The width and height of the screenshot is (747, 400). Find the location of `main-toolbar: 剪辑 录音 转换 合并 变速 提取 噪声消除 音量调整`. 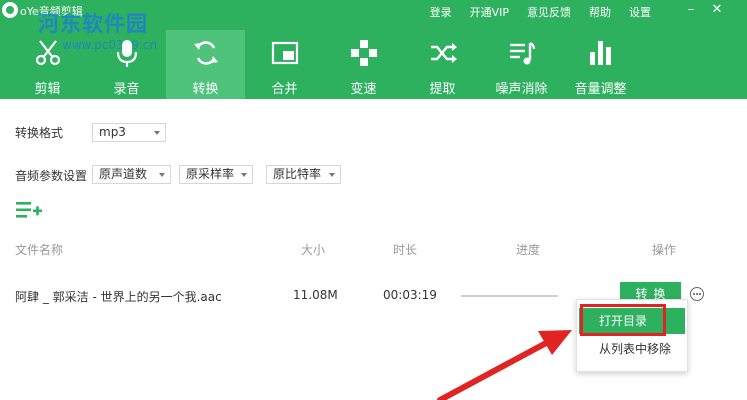

main-toolbar: 剪辑 录音 转换 合并 变速 提取 噪声消除 音量调整 is located at coordinates (324, 64).